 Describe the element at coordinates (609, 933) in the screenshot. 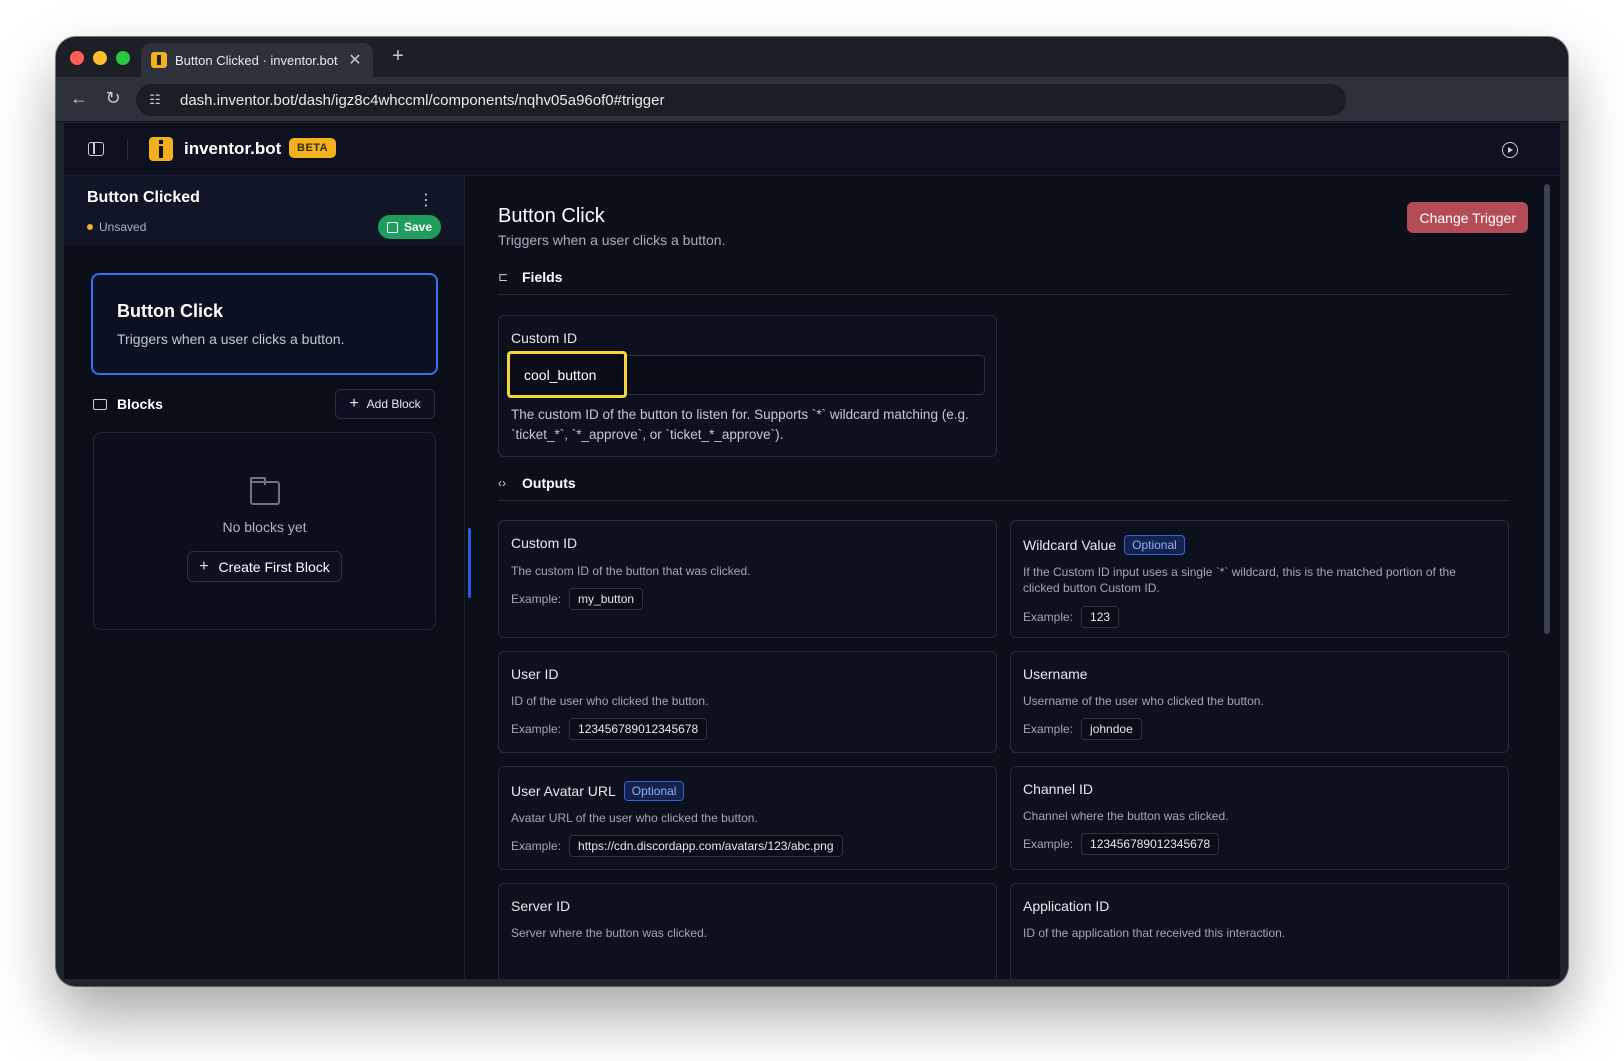

I see `output-description: Server where the button was clicked.` at that location.